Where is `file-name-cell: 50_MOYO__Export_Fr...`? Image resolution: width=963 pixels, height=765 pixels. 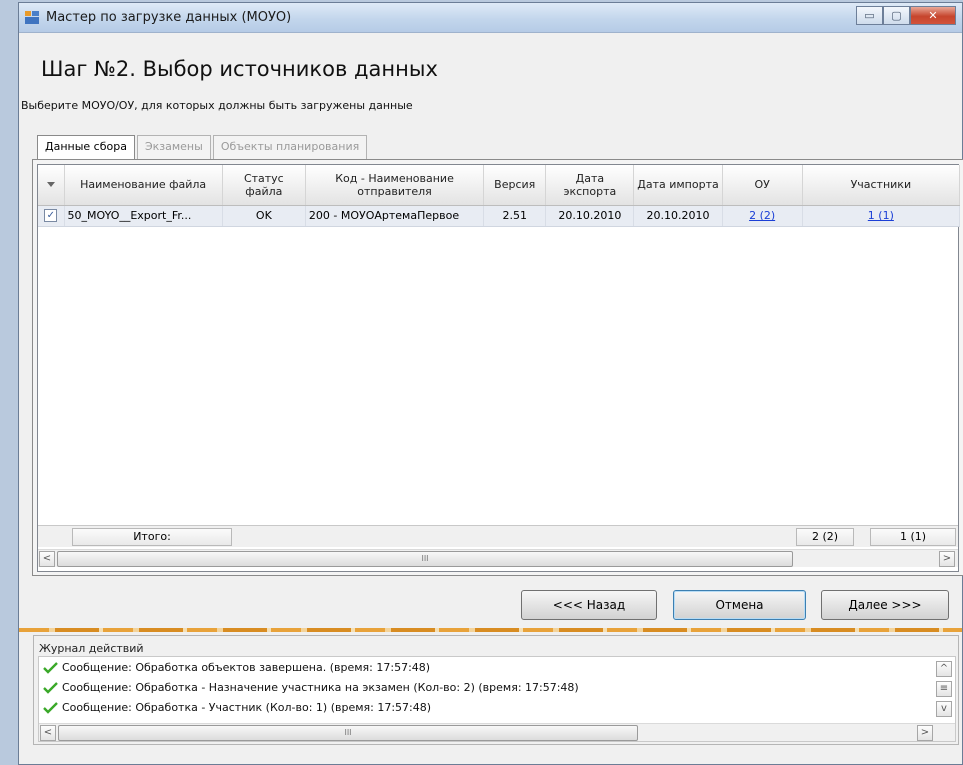 file-name-cell: 50_MOYO__Export_Fr... is located at coordinates (143, 216).